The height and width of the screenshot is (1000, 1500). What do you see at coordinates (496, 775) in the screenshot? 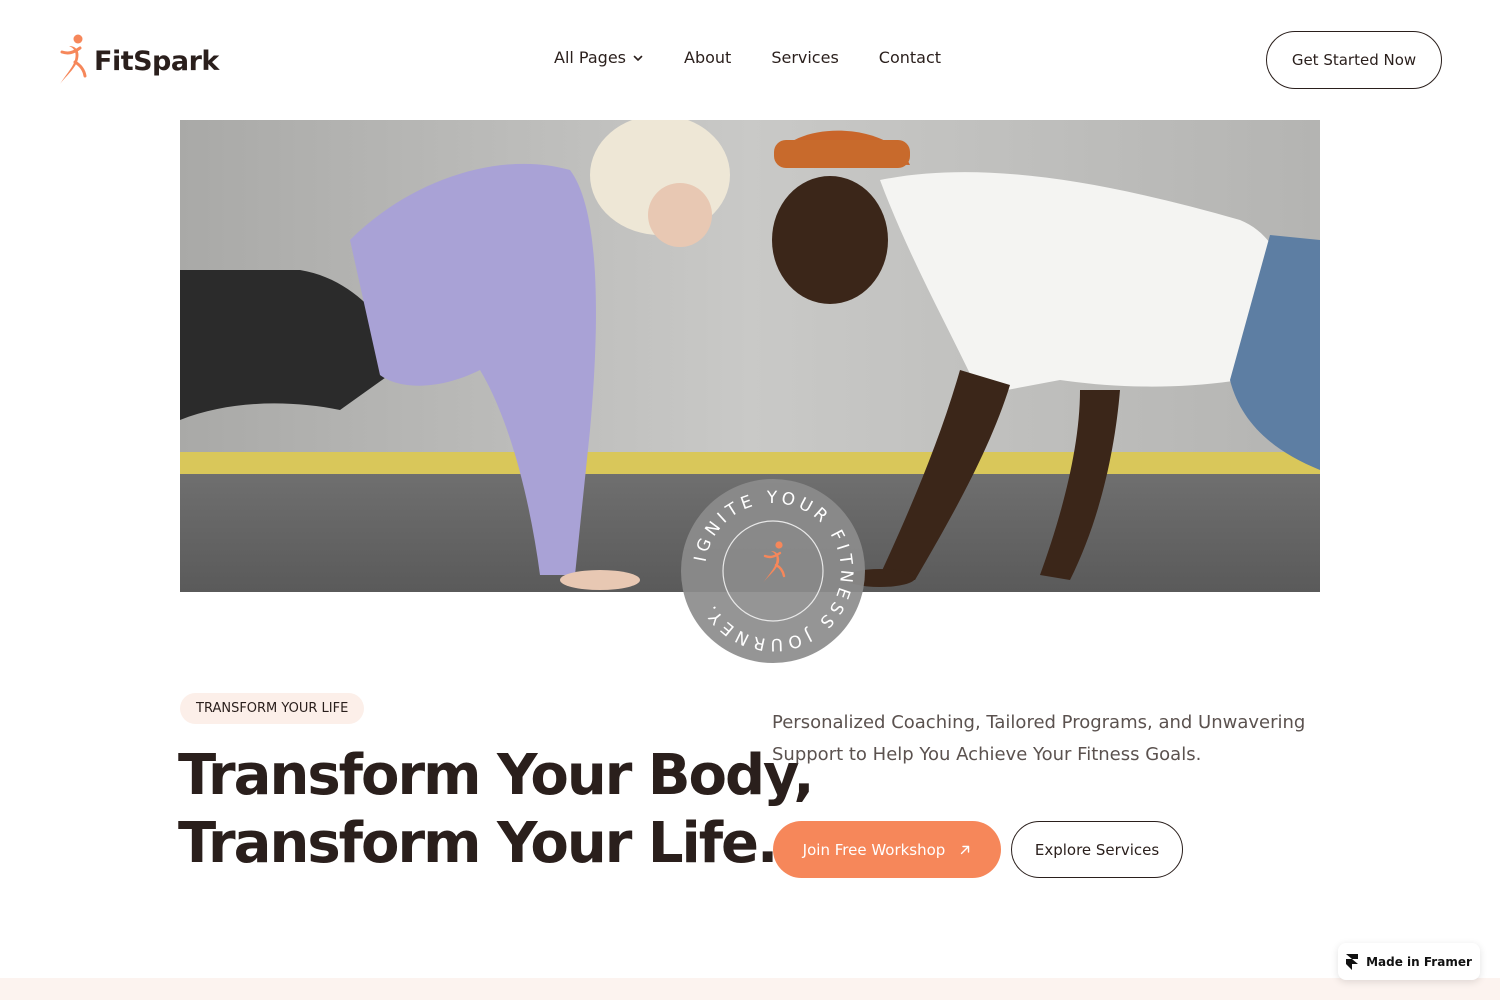
I see `headline-line-1: Transform Your Body,` at bounding box center [496, 775].